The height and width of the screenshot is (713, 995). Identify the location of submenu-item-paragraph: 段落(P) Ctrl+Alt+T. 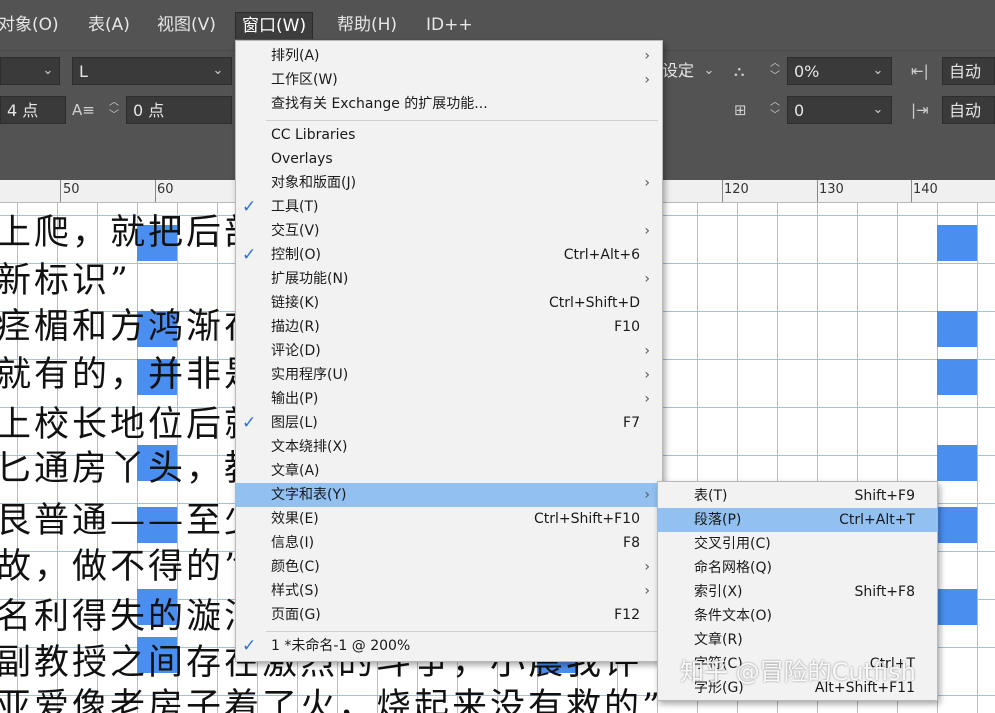
(797, 520).